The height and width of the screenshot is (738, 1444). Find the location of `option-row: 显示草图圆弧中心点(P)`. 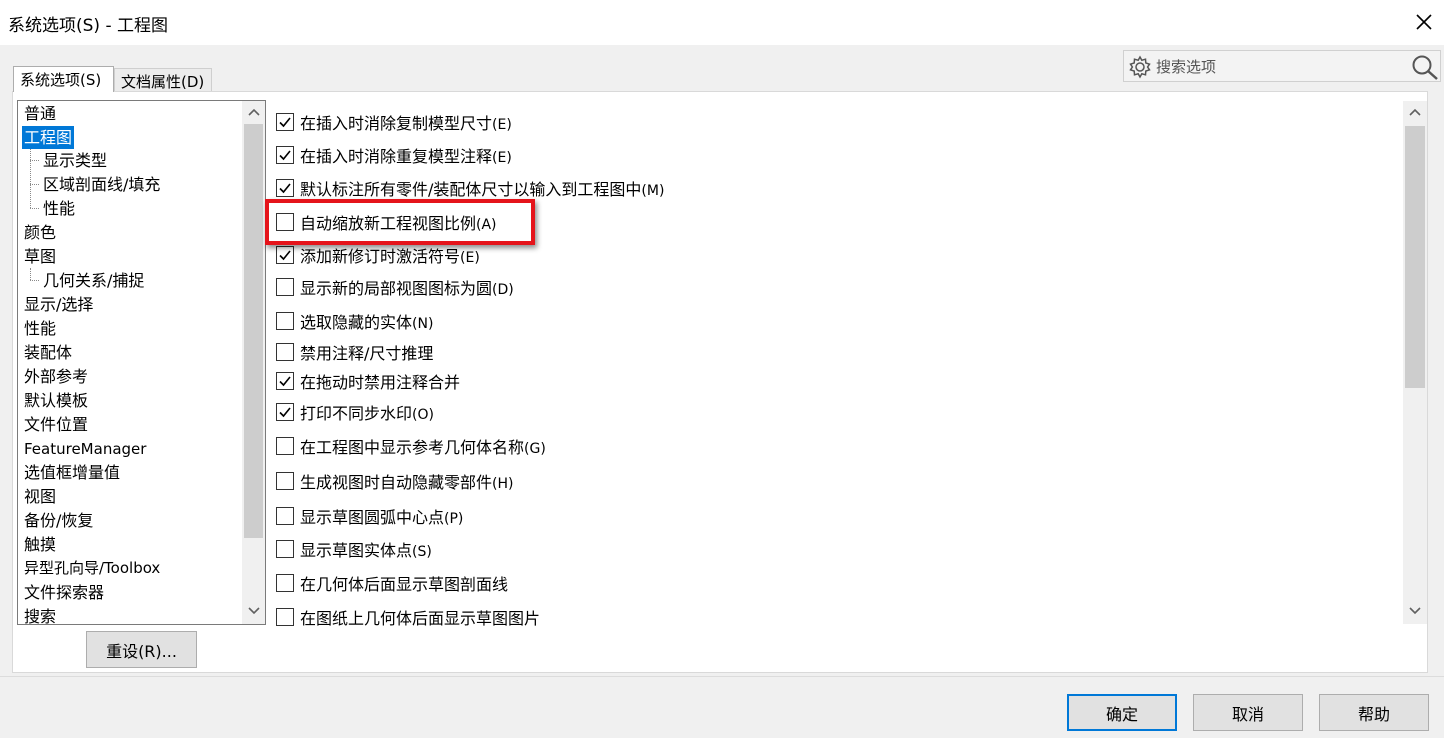

option-row: 显示草图圆弧中心点(P) is located at coordinates (369, 516).